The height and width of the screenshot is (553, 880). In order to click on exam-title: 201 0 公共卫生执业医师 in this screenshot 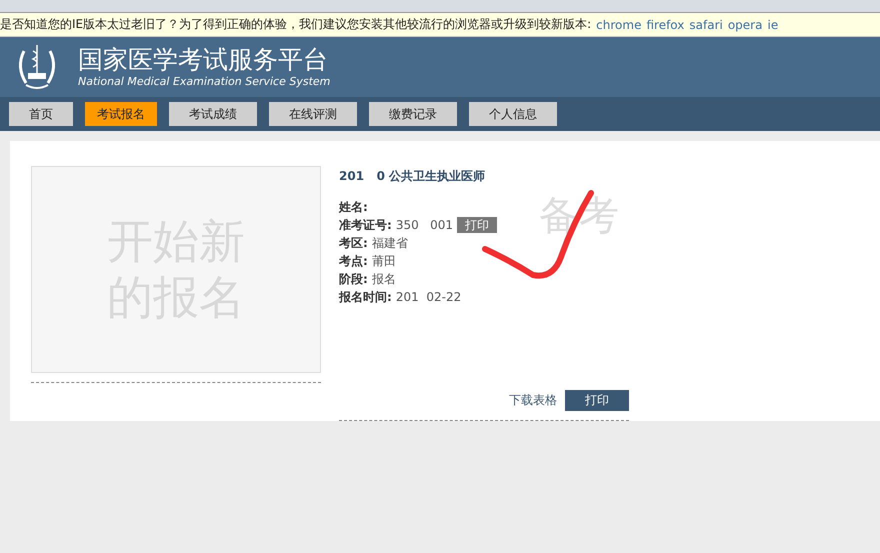, I will do `click(412, 176)`.